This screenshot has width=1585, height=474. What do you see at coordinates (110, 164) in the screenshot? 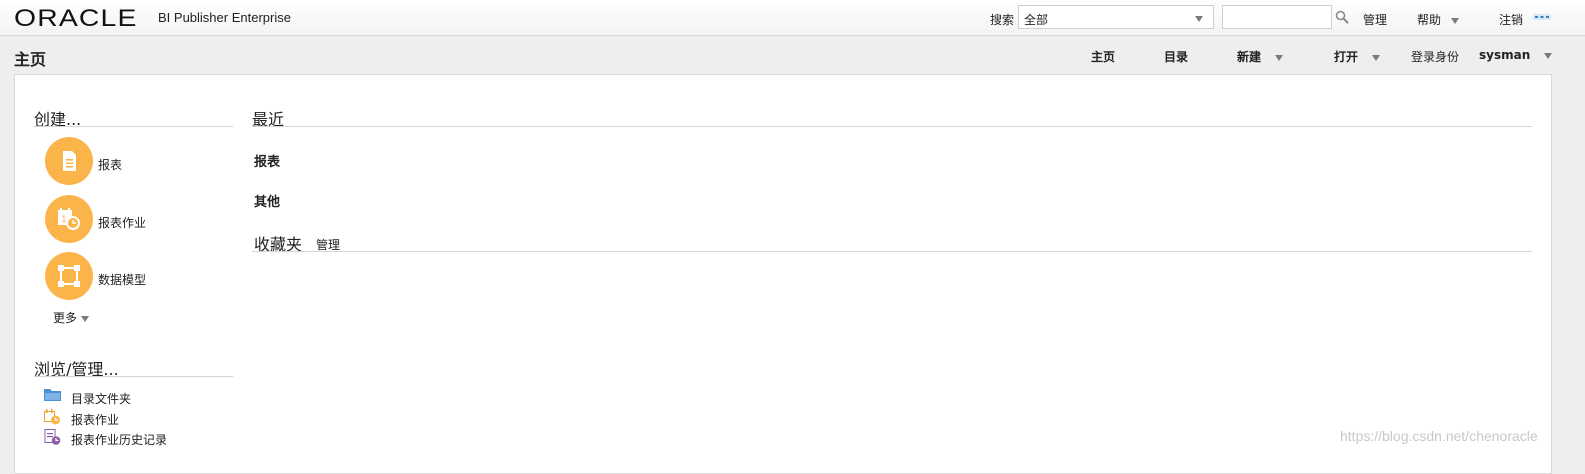
I see `create-item-label: 报表` at bounding box center [110, 164].